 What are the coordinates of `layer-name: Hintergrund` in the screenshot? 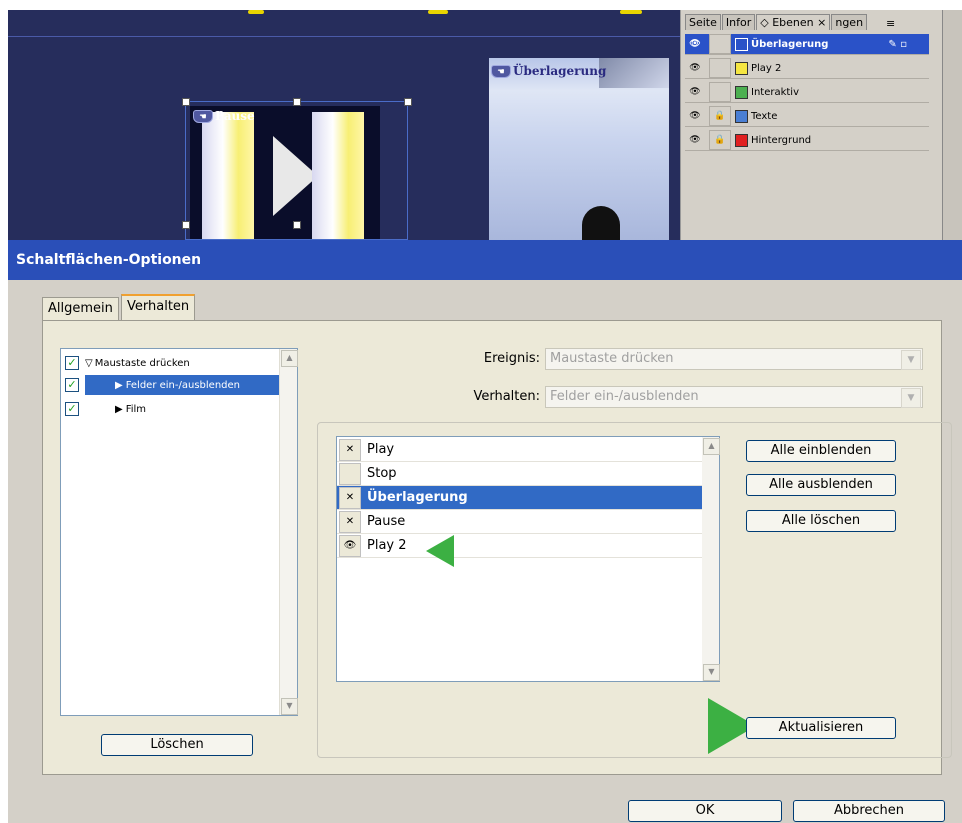 It's located at (781, 140).